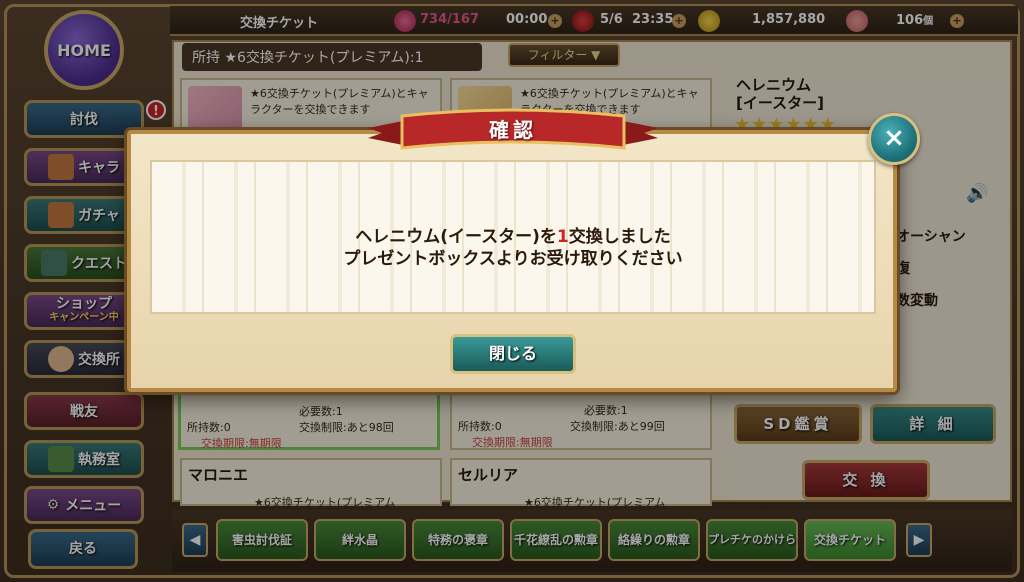 The width and height of the screenshot is (1024, 582). What do you see at coordinates (513, 130) in the screenshot?
I see `dialog-title: 確認` at bounding box center [513, 130].